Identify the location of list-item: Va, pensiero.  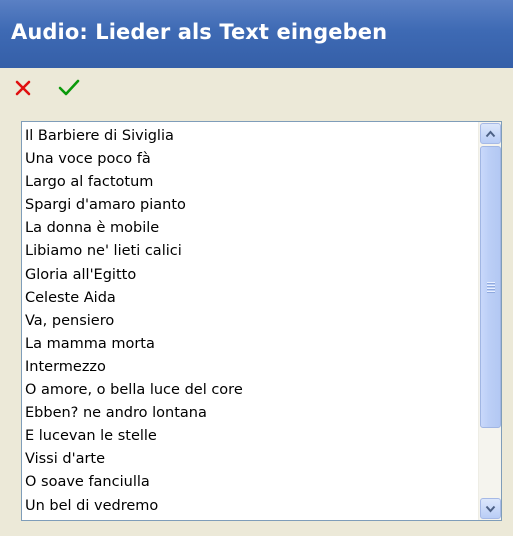
(250, 321).